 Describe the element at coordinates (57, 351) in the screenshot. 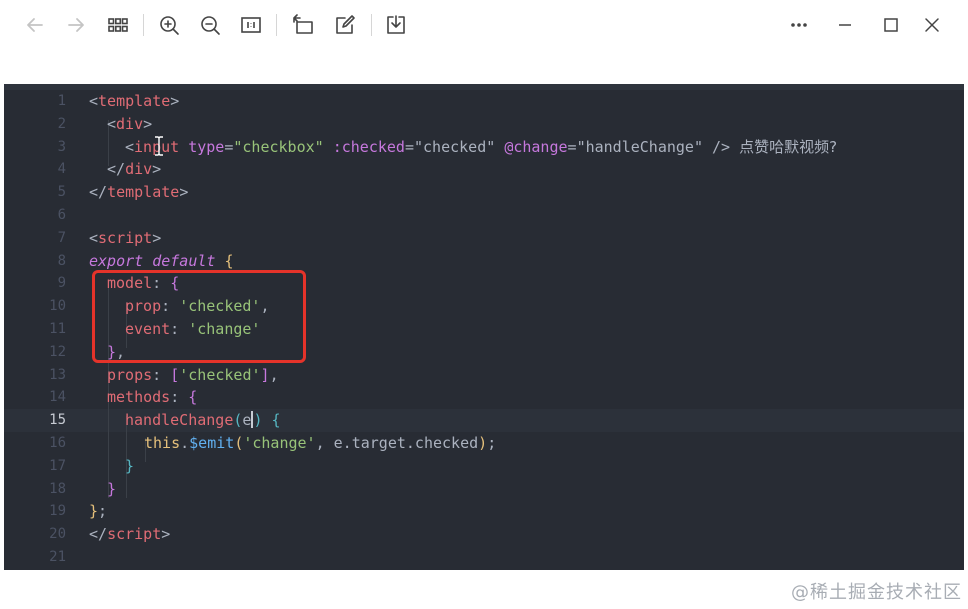

I see `line-number: 12` at that location.